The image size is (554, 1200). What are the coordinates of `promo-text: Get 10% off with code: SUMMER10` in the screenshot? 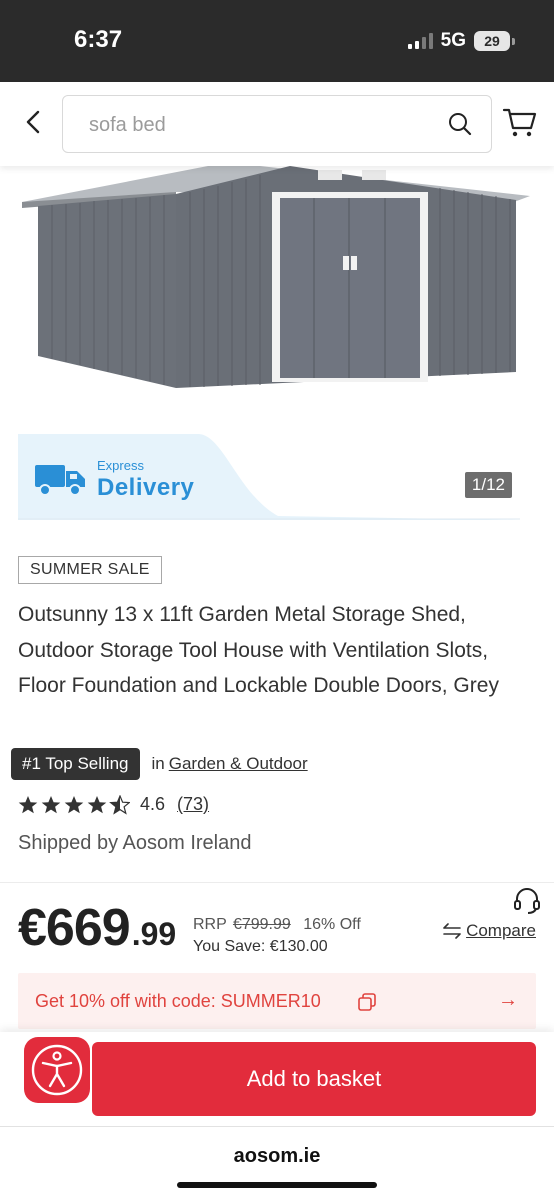 It's located at (178, 1001).